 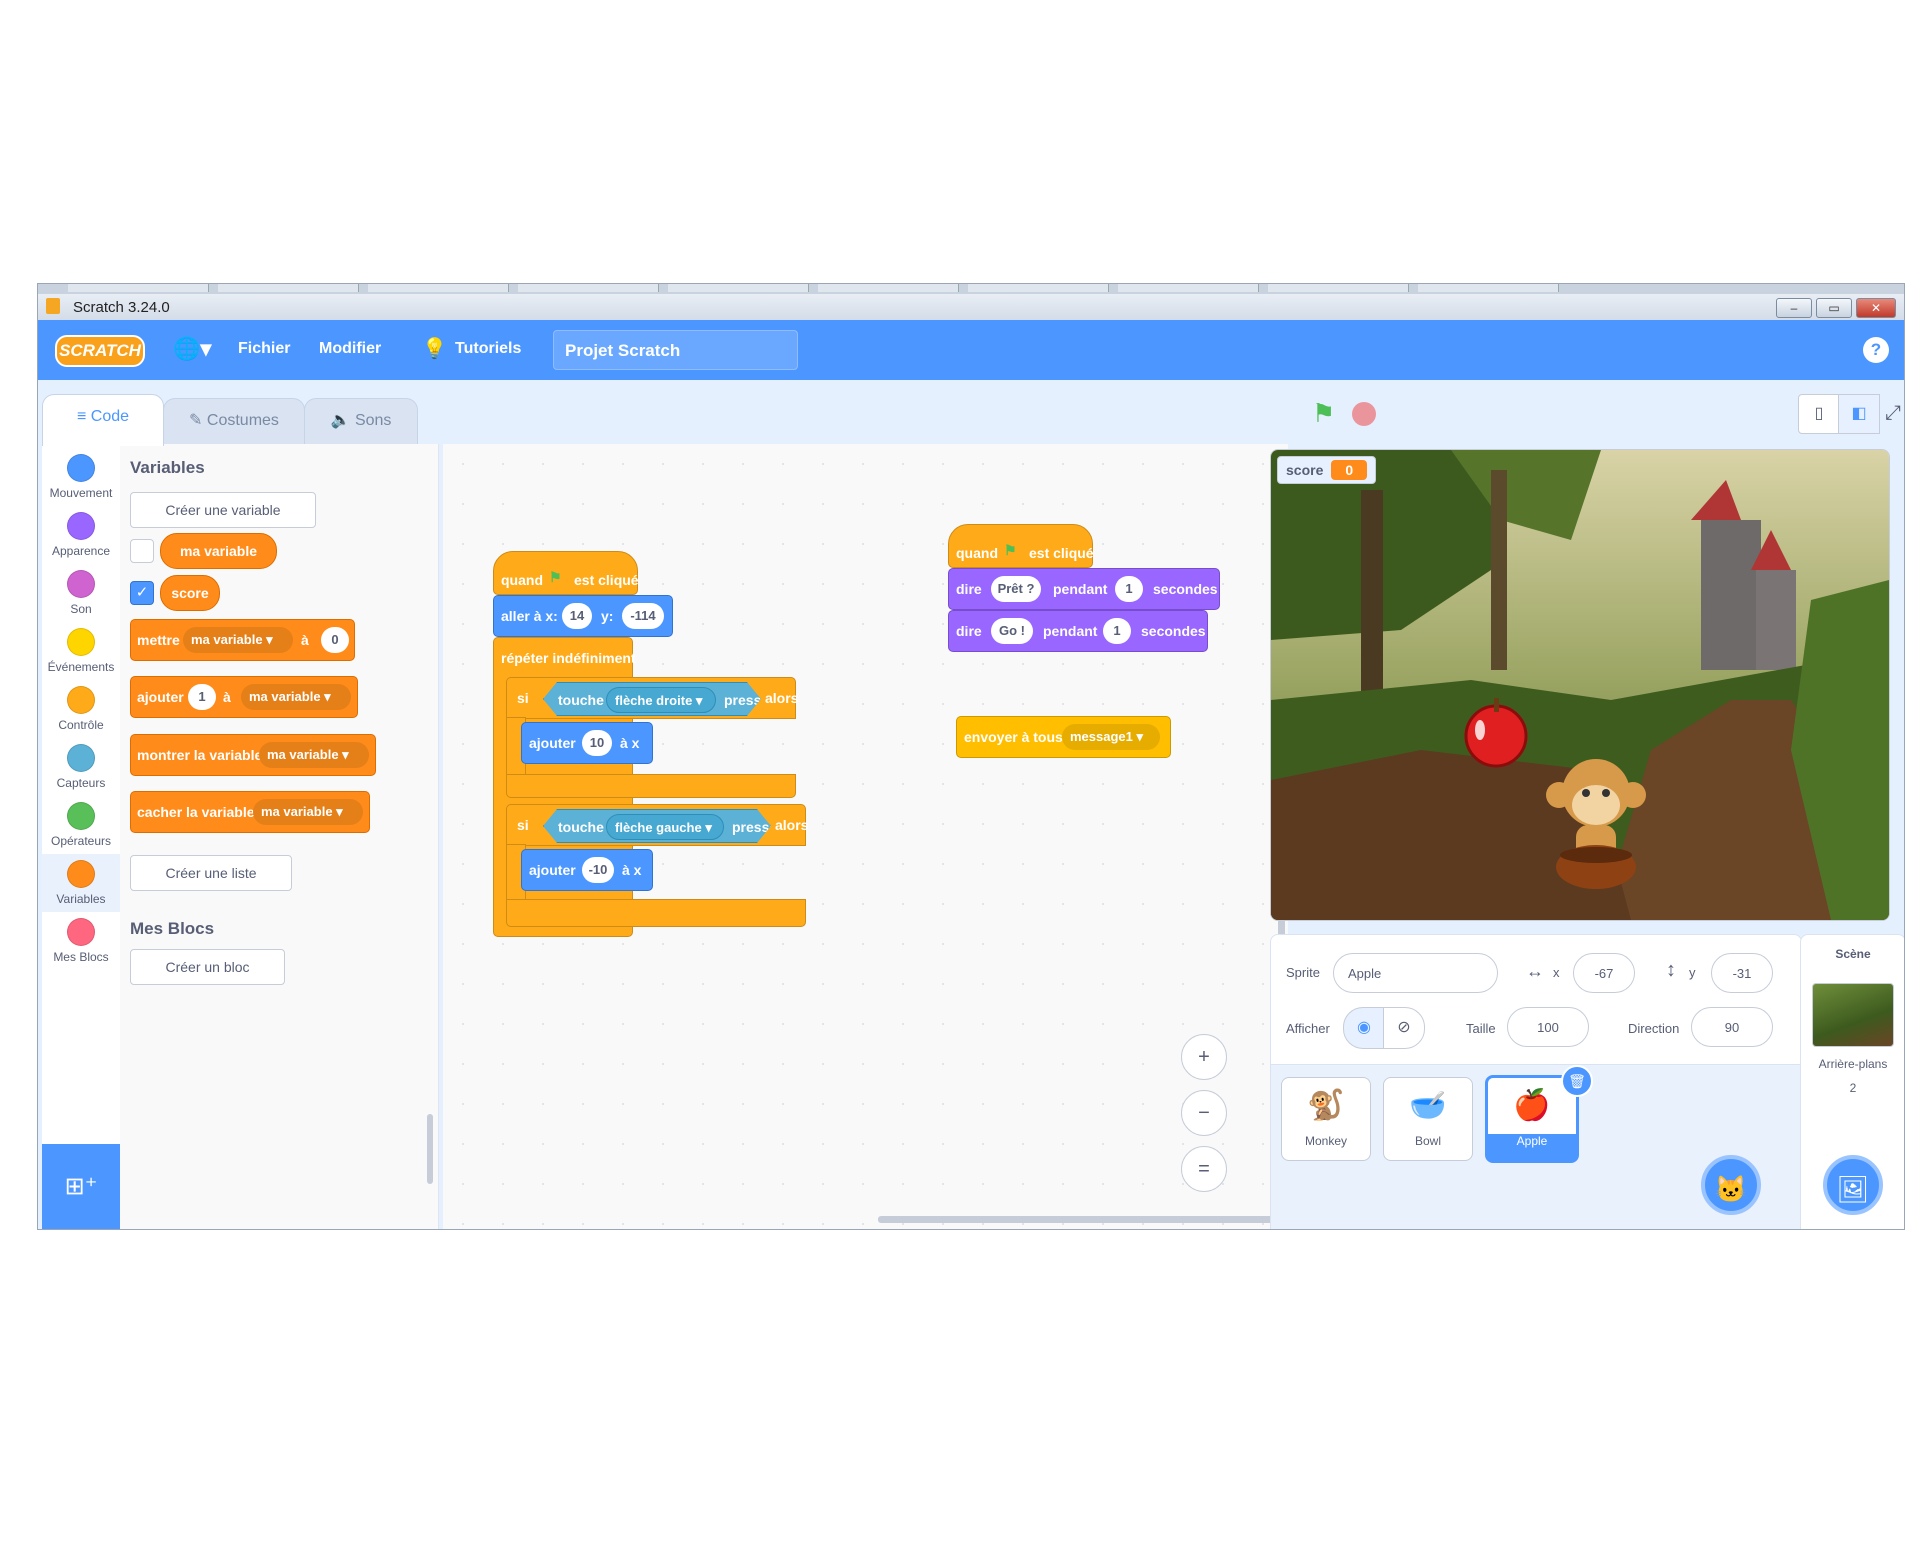 What do you see at coordinates (1204, 1113) in the screenshot?
I see `zoom-out-icon: −` at bounding box center [1204, 1113].